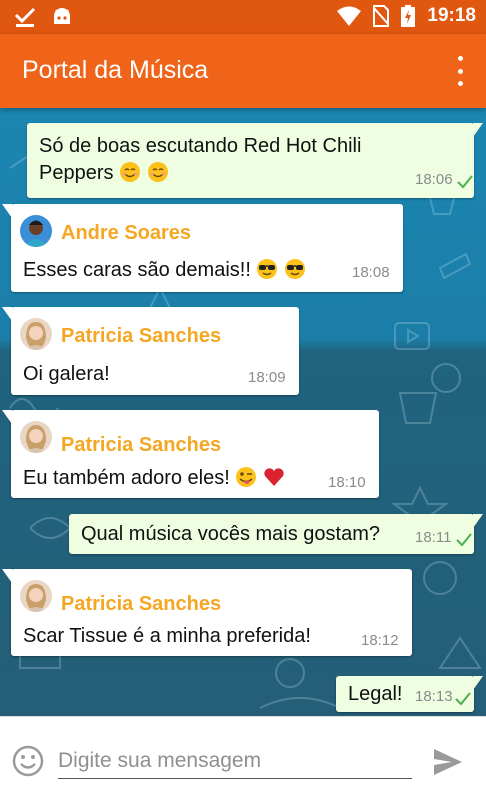  What do you see at coordinates (434, 696) in the screenshot?
I see `message-time: 18:13` at bounding box center [434, 696].